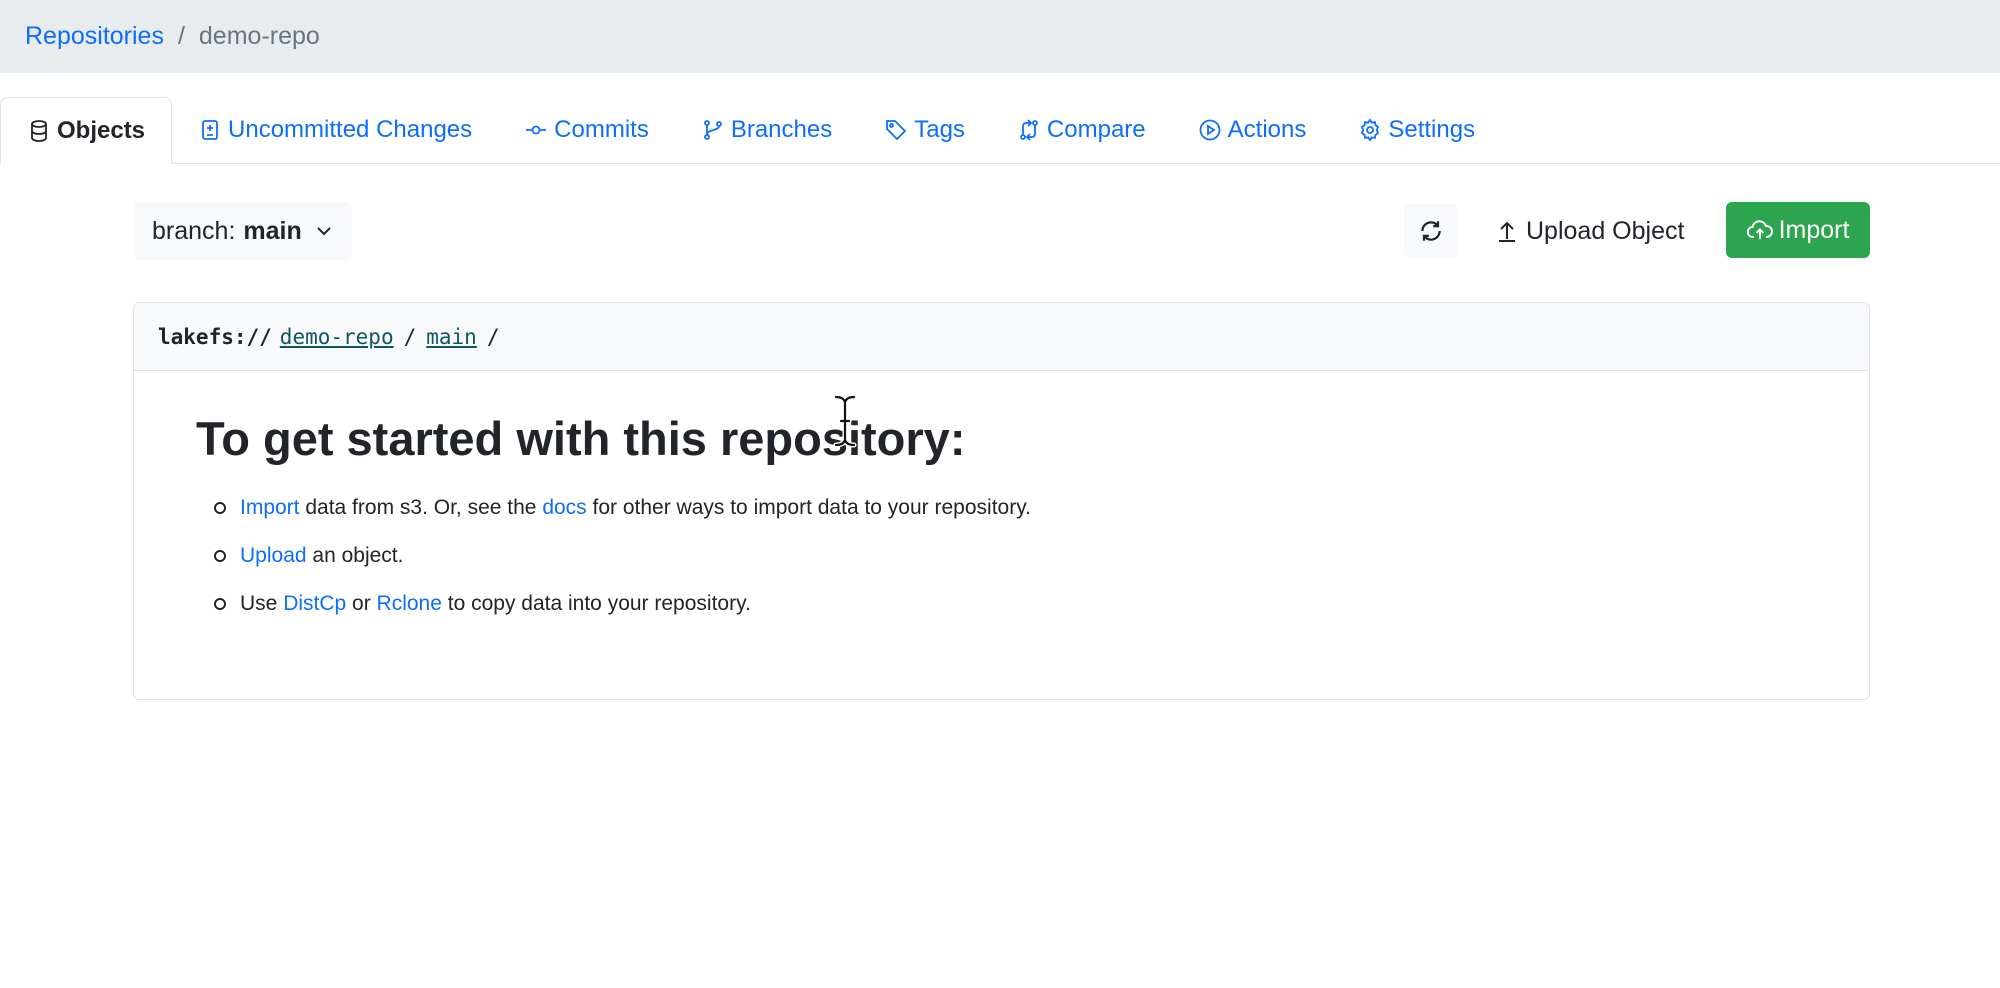 This screenshot has height=988, width=2000. What do you see at coordinates (1814, 229) in the screenshot?
I see `import-label: Import` at bounding box center [1814, 229].